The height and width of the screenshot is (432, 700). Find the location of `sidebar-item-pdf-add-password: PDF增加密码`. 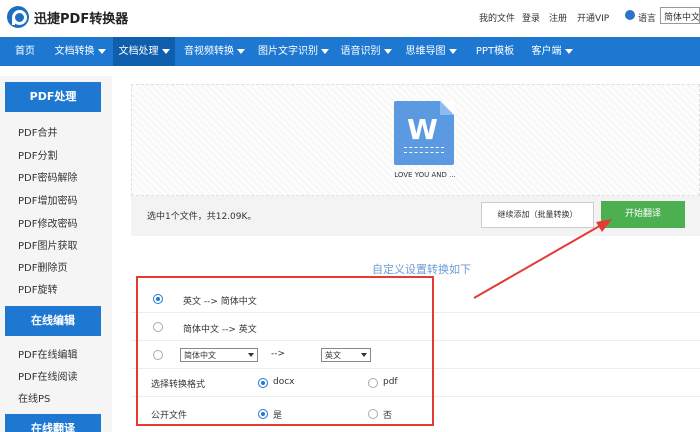

sidebar-item-pdf-add-password: PDF增加密码 is located at coordinates (47, 199).